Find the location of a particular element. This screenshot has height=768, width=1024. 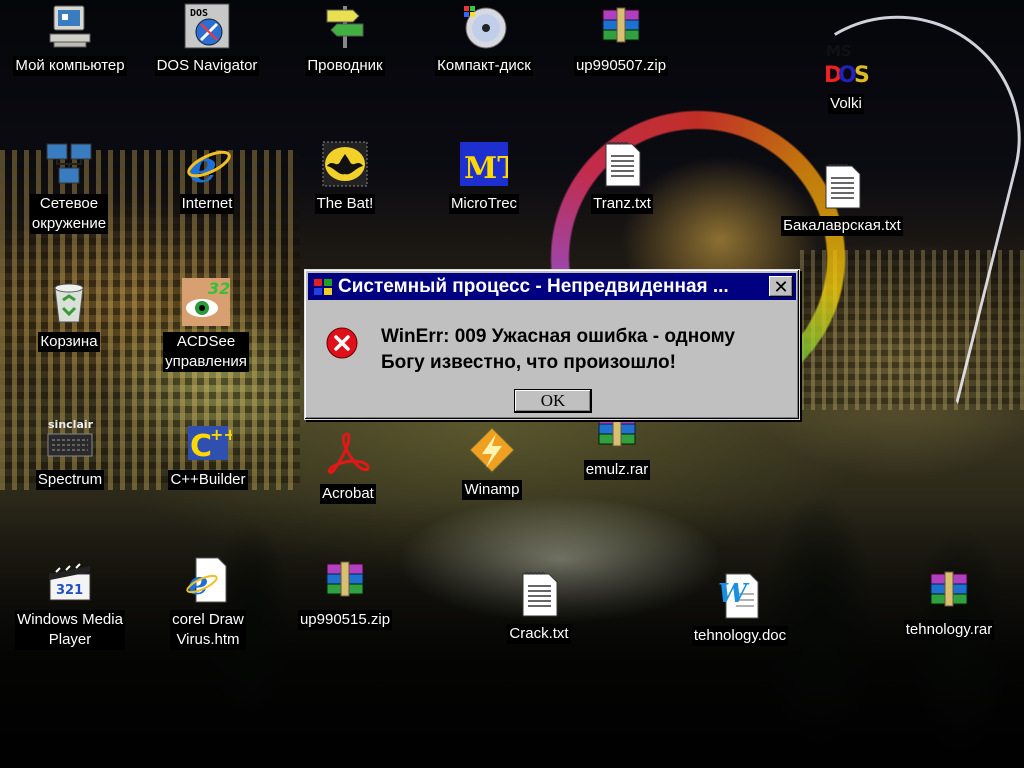

desktop-icon-wmp: 321 Windows Media Player is located at coordinates (70, 603).